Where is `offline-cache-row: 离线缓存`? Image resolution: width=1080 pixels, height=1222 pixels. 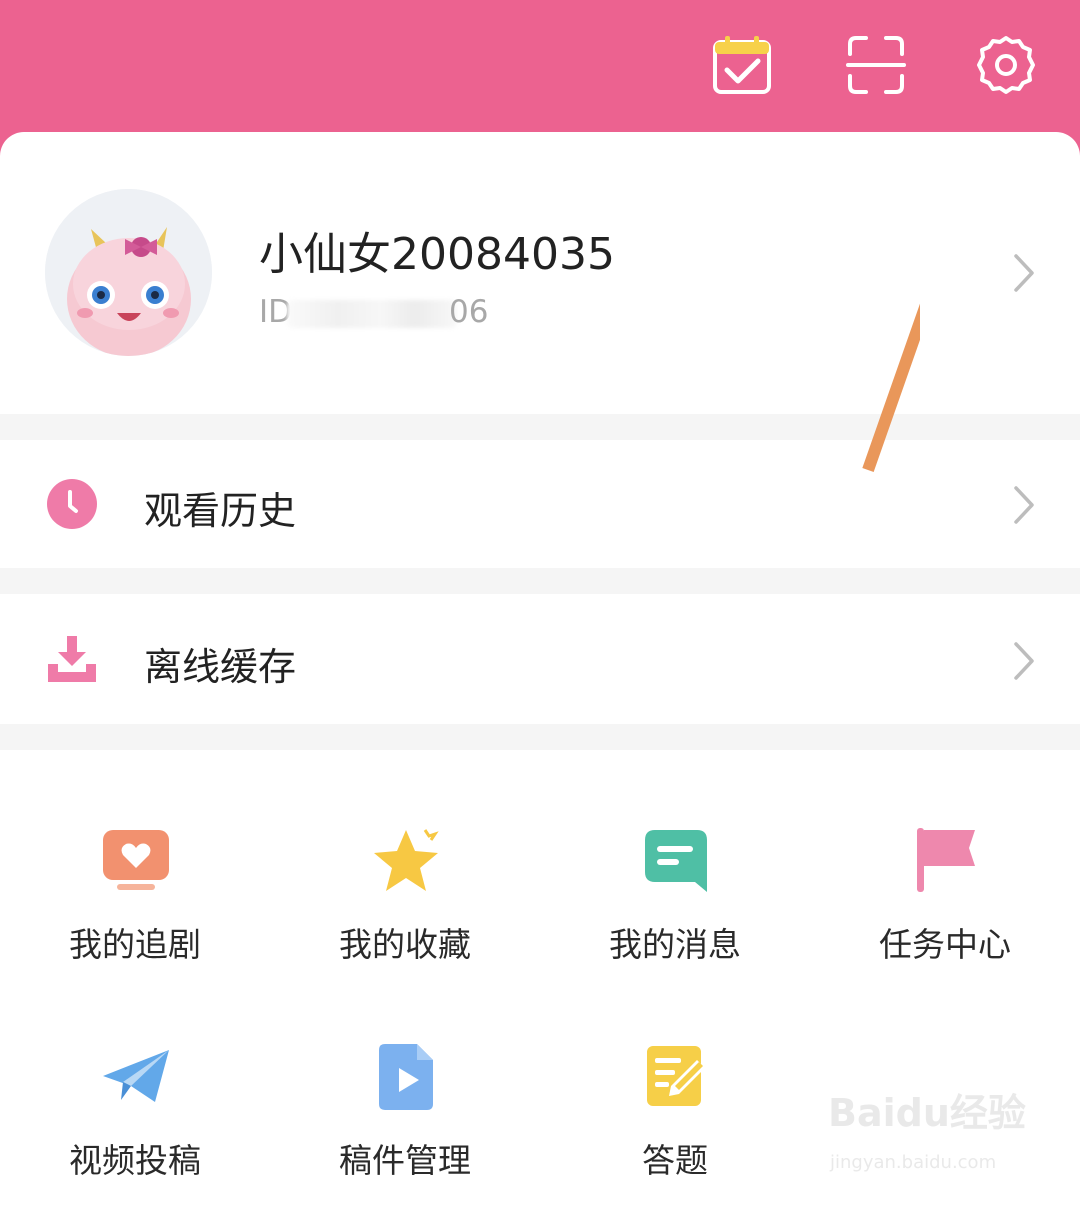
offline-cache-row: 离线缓存 is located at coordinates (540, 660).